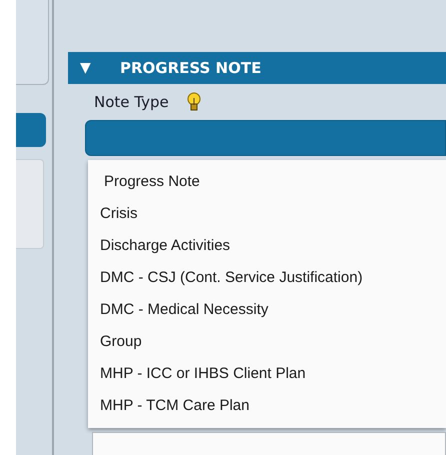  I want to click on menu-option: Group, so click(267, 342).